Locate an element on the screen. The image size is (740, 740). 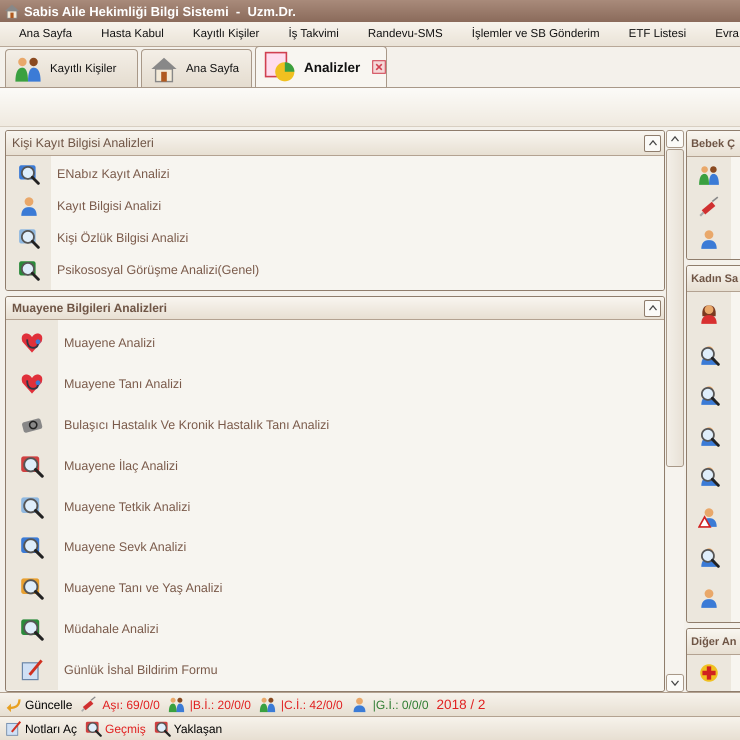
group-title: Kişi Kayıt Bilgisi Analizleri is located at coordinates (83, 143).